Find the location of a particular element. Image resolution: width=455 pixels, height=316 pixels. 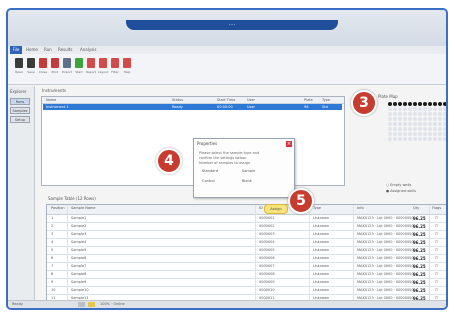

col-type: Type is located at coordinates (317, 208).